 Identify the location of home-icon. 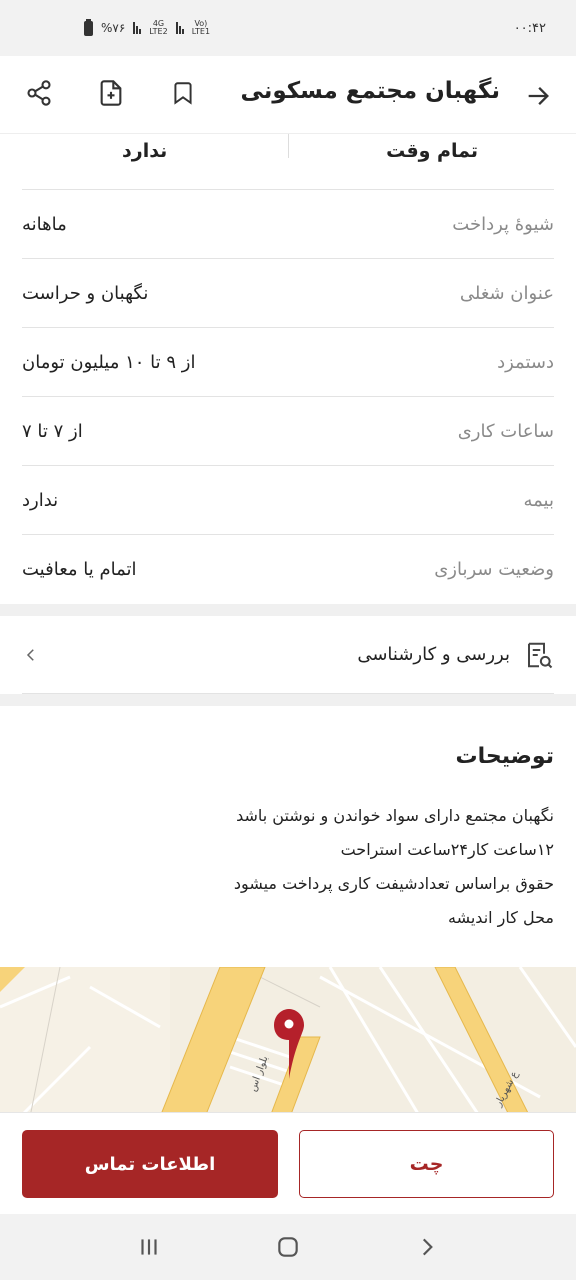
(288, 1247).